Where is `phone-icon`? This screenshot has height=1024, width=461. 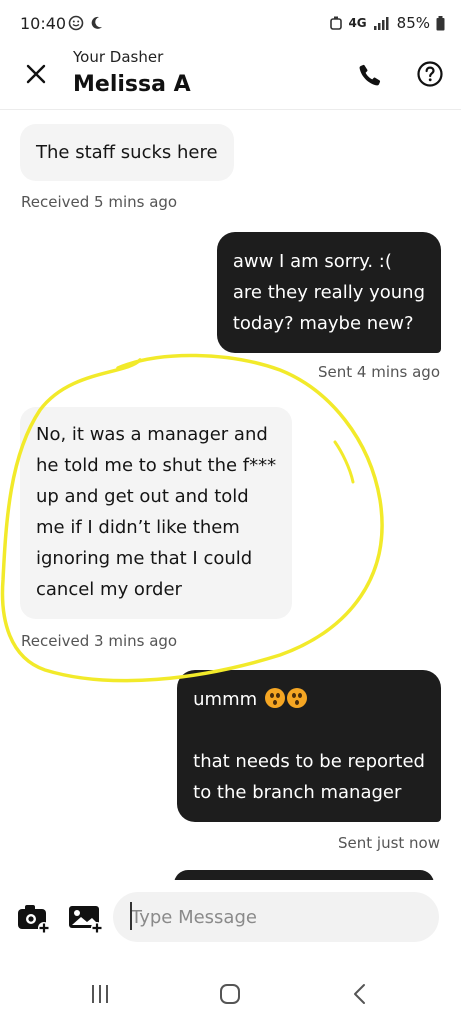
phone-icon is located at coordinates (370, 75).